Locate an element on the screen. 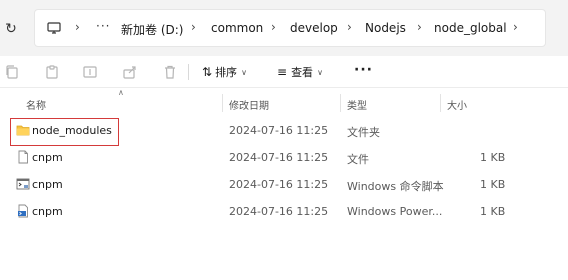  sort-button: ⇅ 排序 ∨ is located at coordinates (224, 72).